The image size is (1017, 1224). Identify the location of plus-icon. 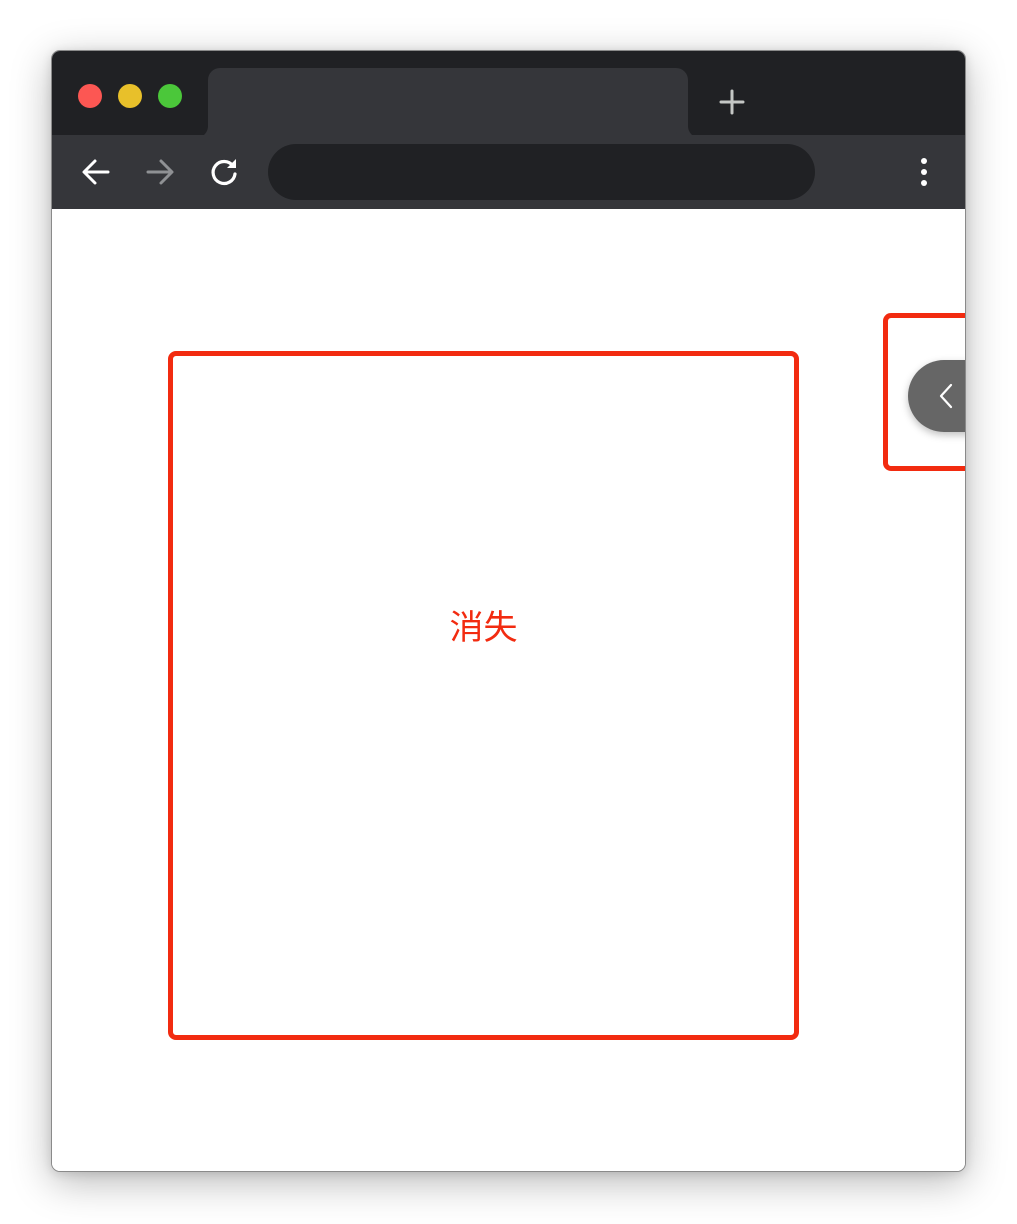
(732, 102).